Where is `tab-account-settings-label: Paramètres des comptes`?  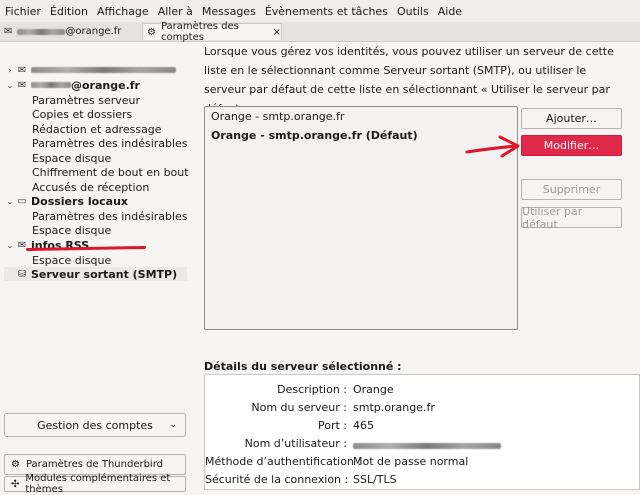 tab-account-settings-label: Paramètres des comptes is located at coordinates (199, 32).